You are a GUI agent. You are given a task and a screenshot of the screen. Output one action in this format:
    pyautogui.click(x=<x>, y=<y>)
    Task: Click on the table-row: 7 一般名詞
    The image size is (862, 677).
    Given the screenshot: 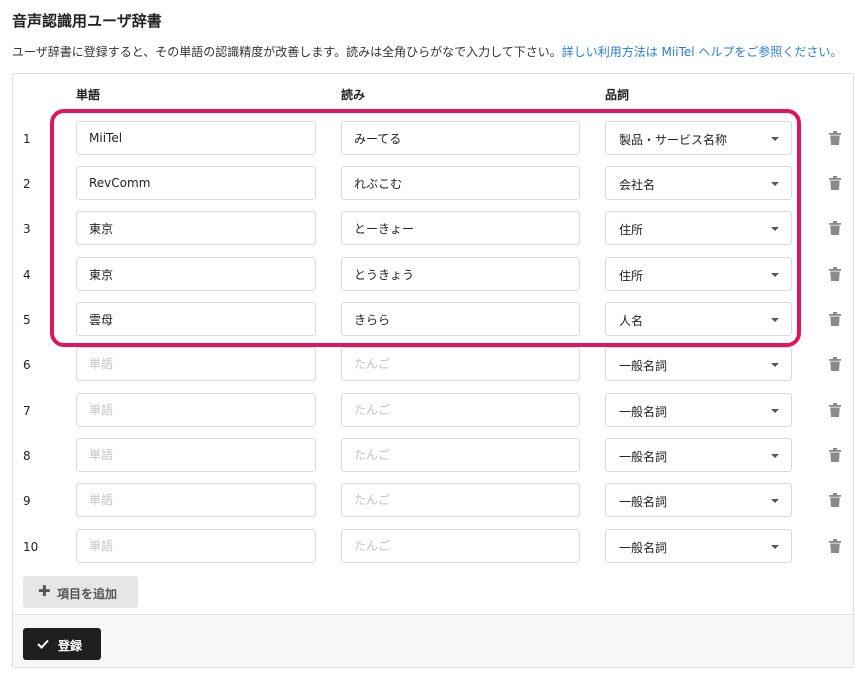 What is the action you would take?
    pyautogui.click(x=433, y=412)
    